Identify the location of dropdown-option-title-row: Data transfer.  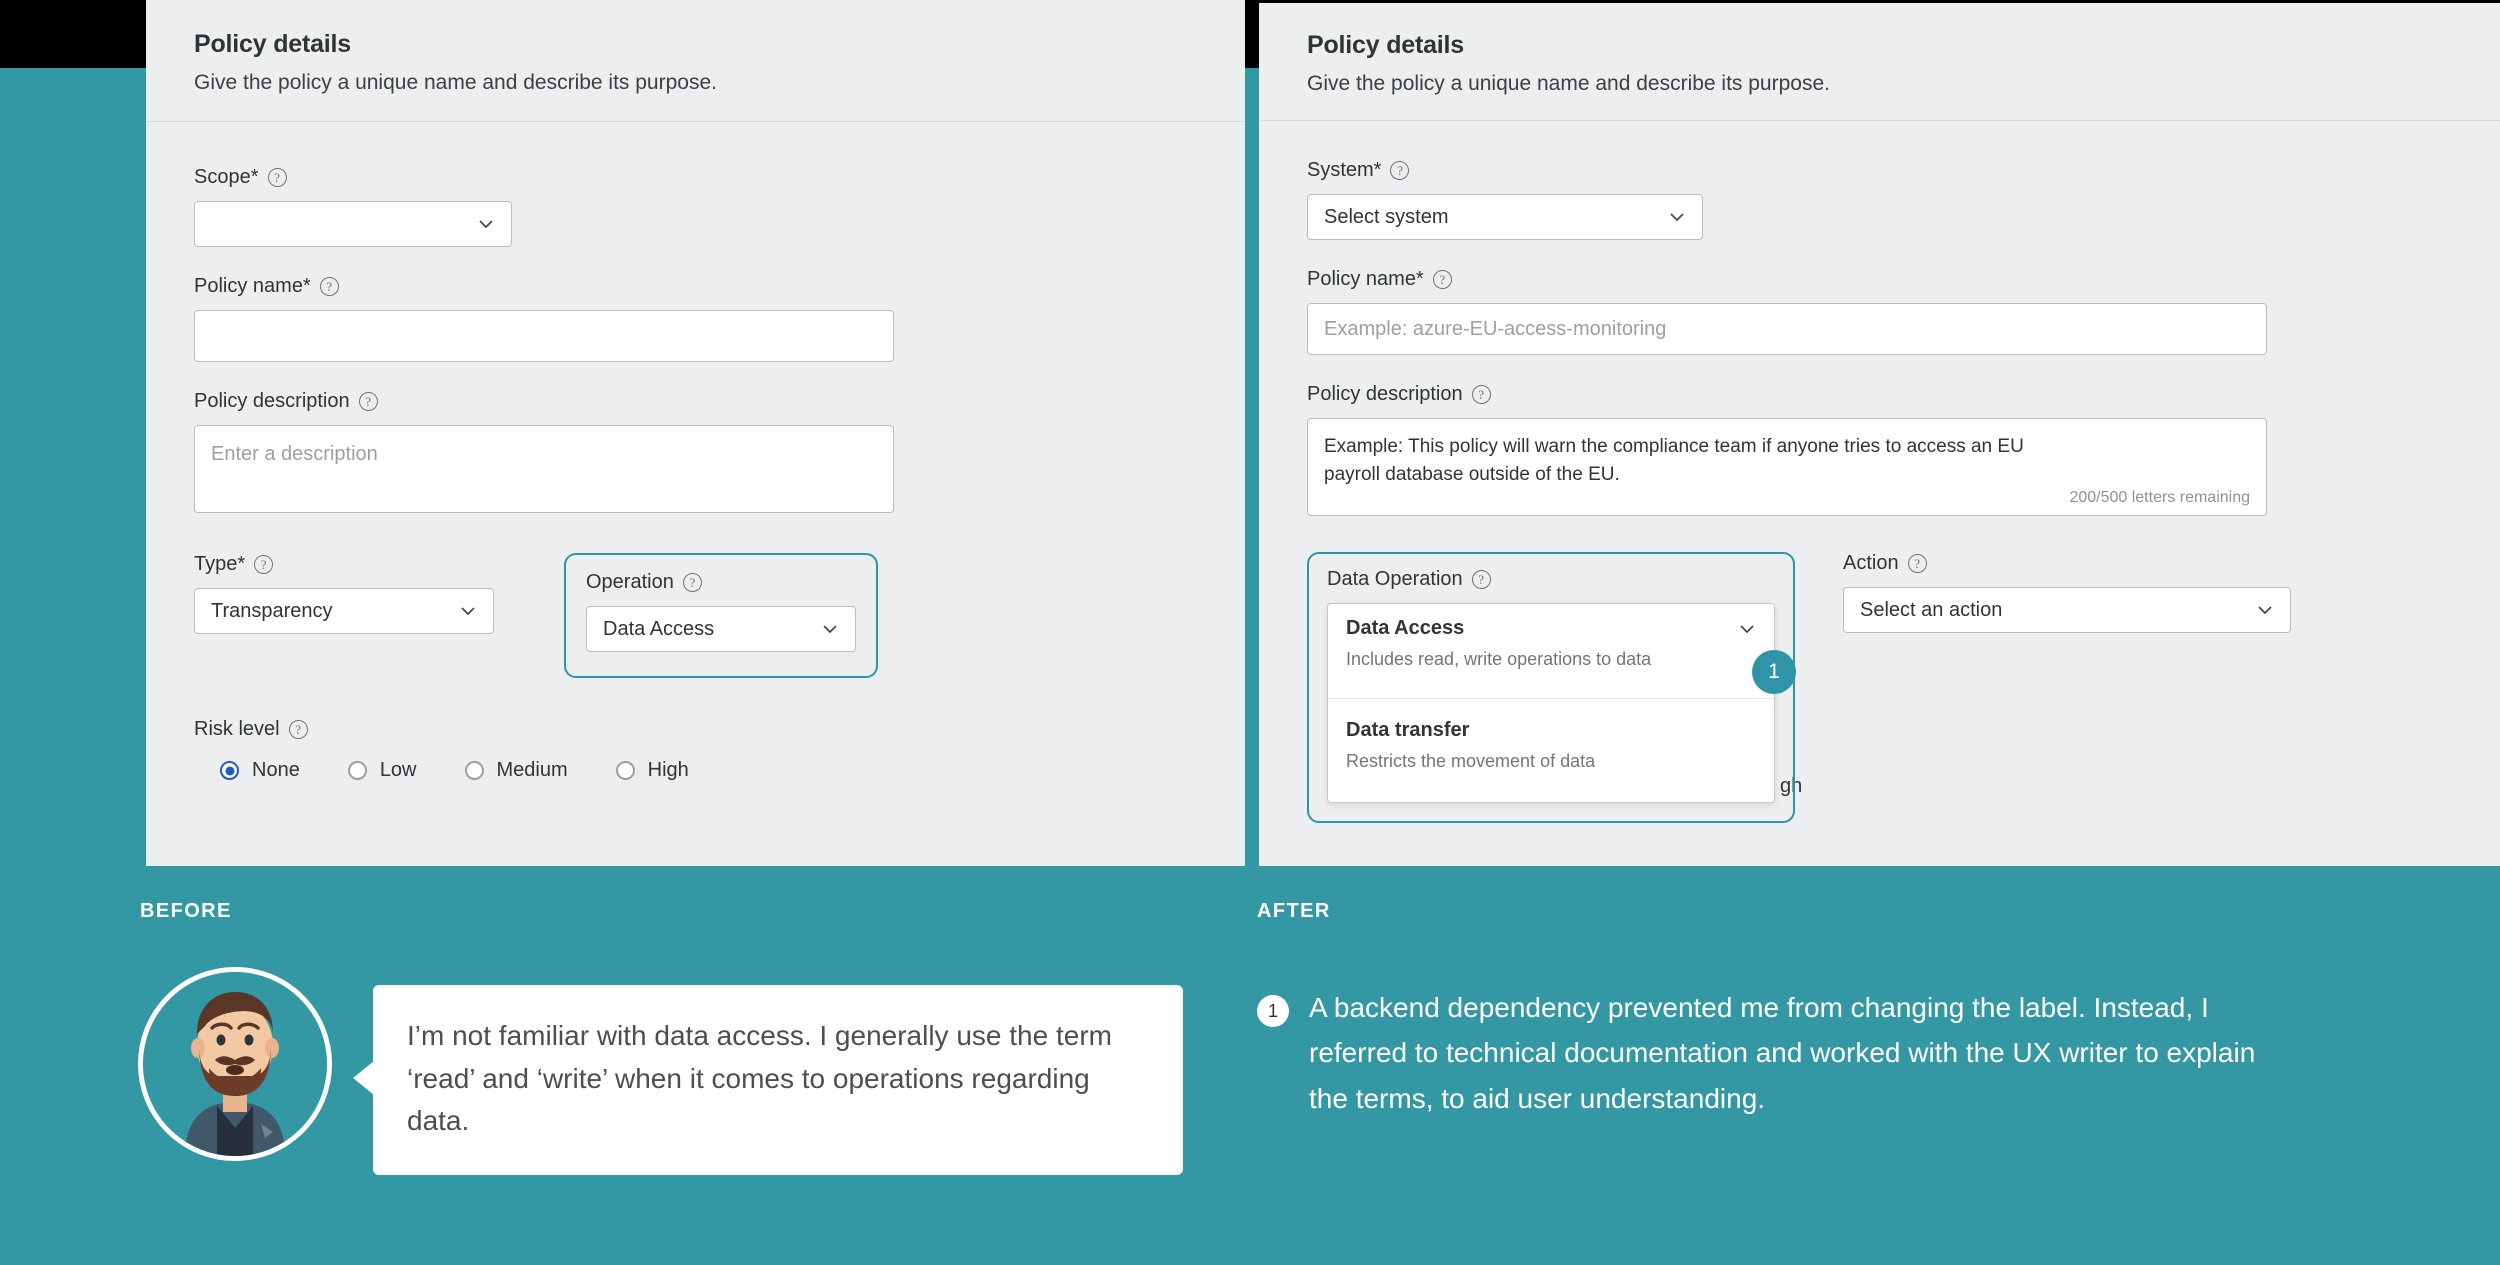
(1551, 730).